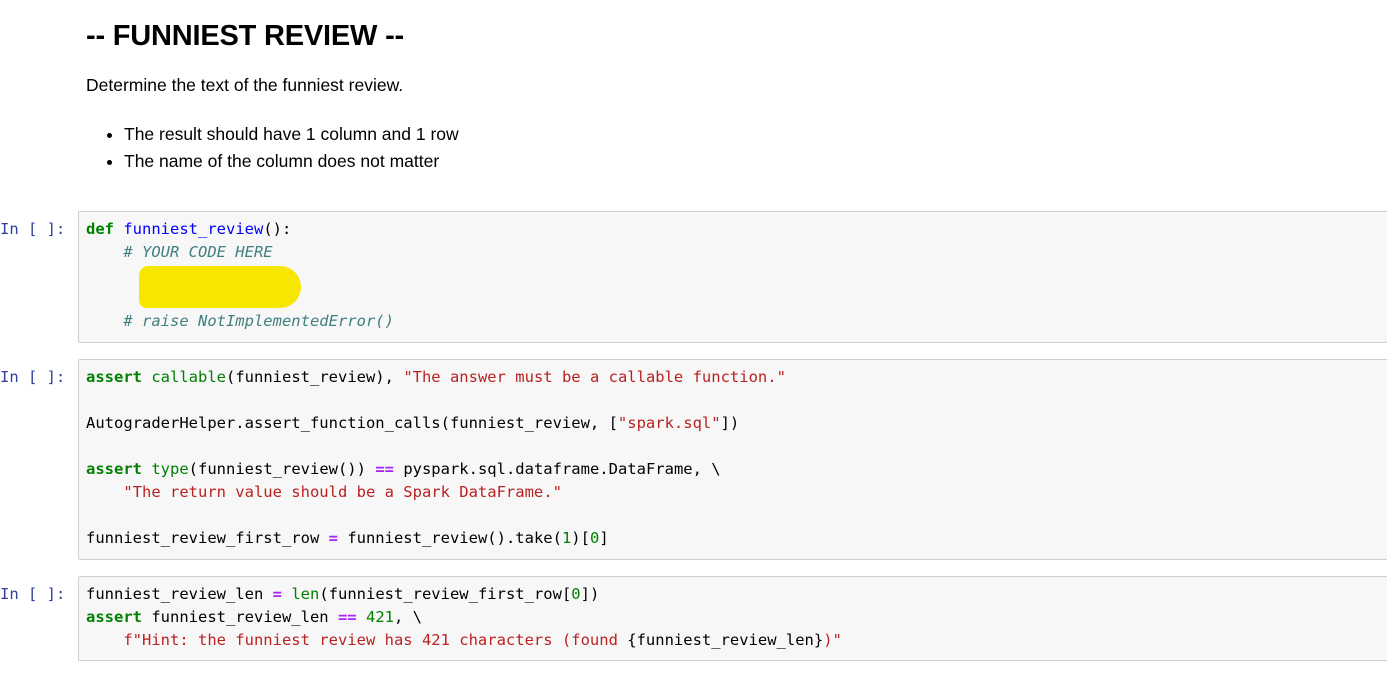  What do you see at coordinates (100, 229) in the screenshot?
I see `code-token: def` at bounding box center [100, 229].